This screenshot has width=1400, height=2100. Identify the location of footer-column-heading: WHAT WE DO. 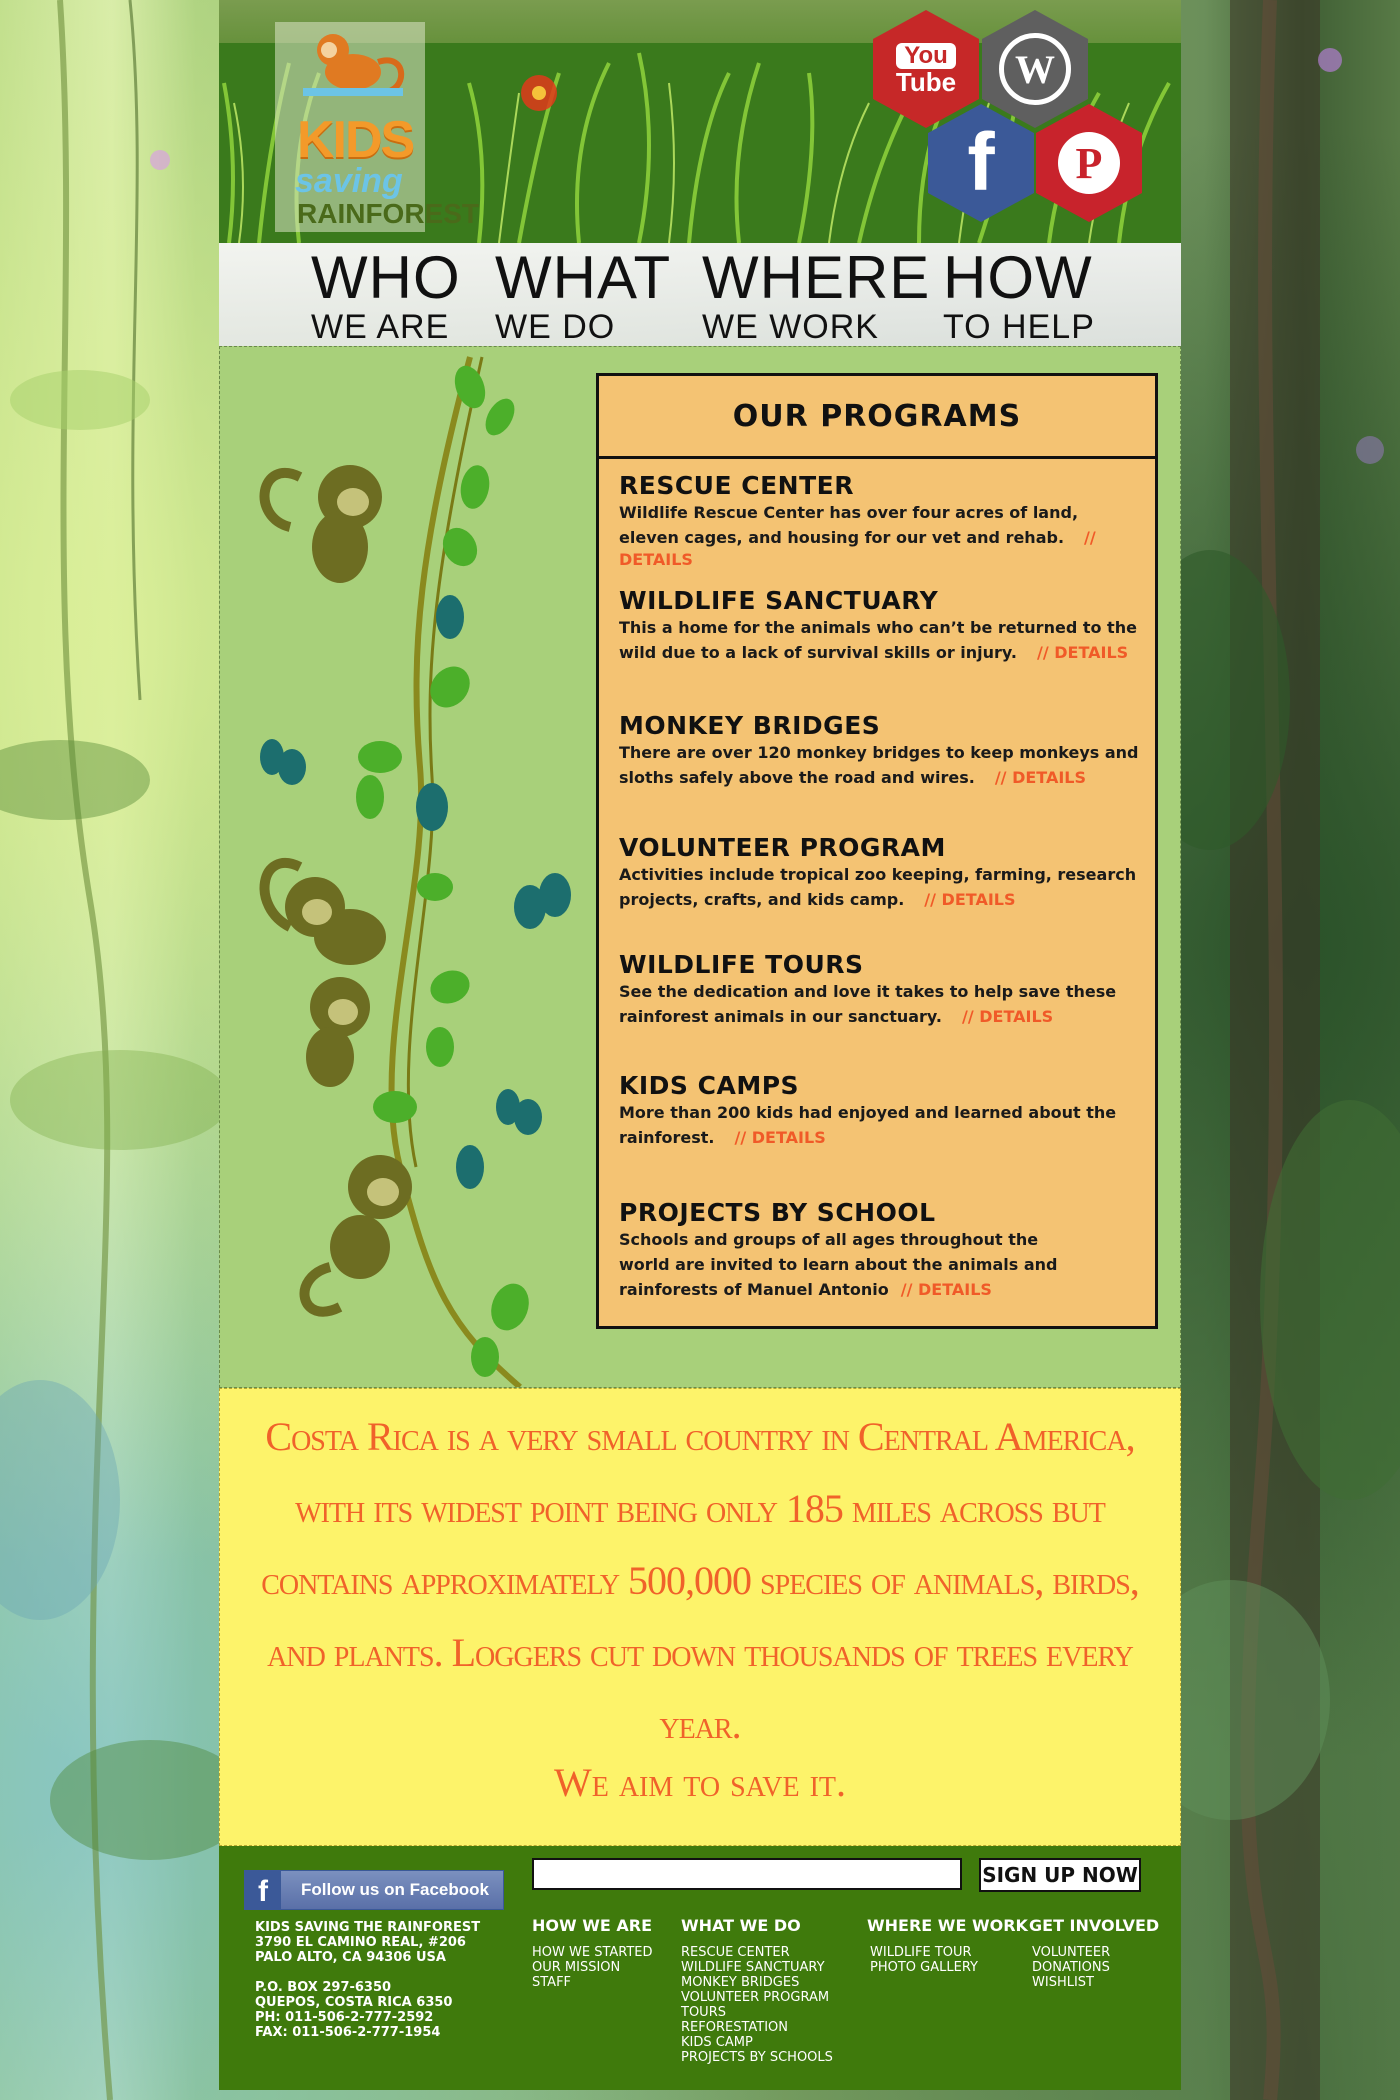
(757, 1925).